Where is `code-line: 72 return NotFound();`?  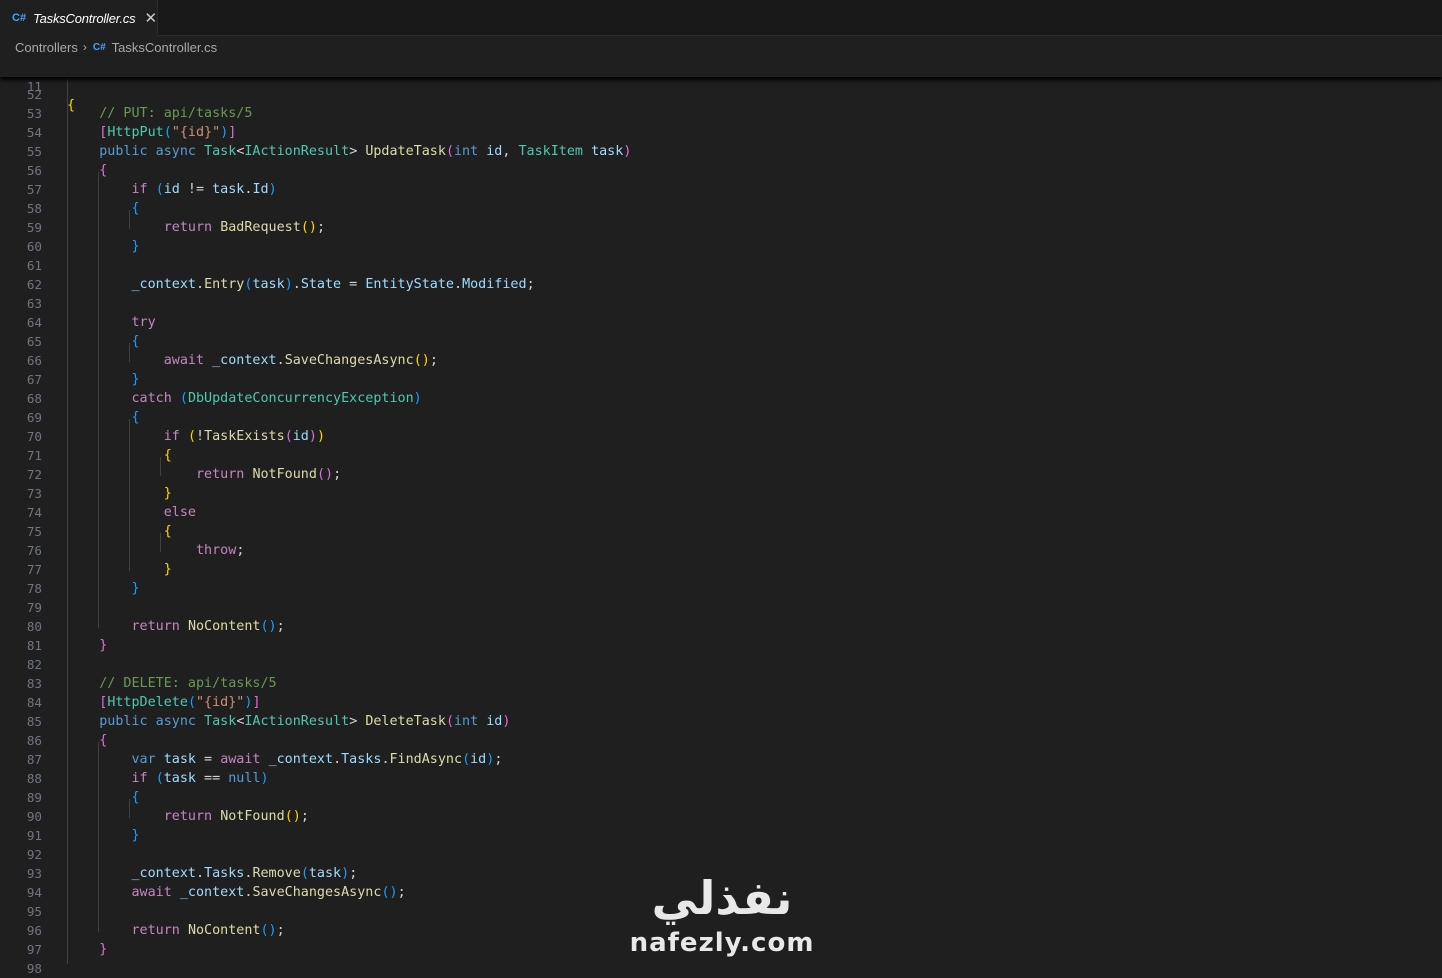
code-line: 72 return NotFound(); is located at coordinates (721, 474).